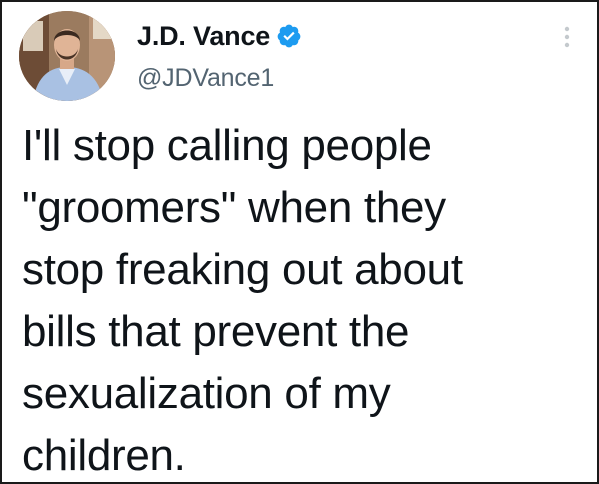 This screenshot has height=484, width=599. Describe the element at coordinates (203, 36) in the screenshot. I see `author-display-name: J.D. Vance` at that location.